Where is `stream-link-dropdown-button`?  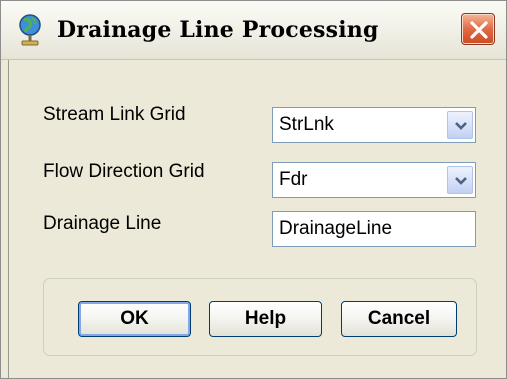
stream-link-dropdown-button is located at coordinates (460, 125).